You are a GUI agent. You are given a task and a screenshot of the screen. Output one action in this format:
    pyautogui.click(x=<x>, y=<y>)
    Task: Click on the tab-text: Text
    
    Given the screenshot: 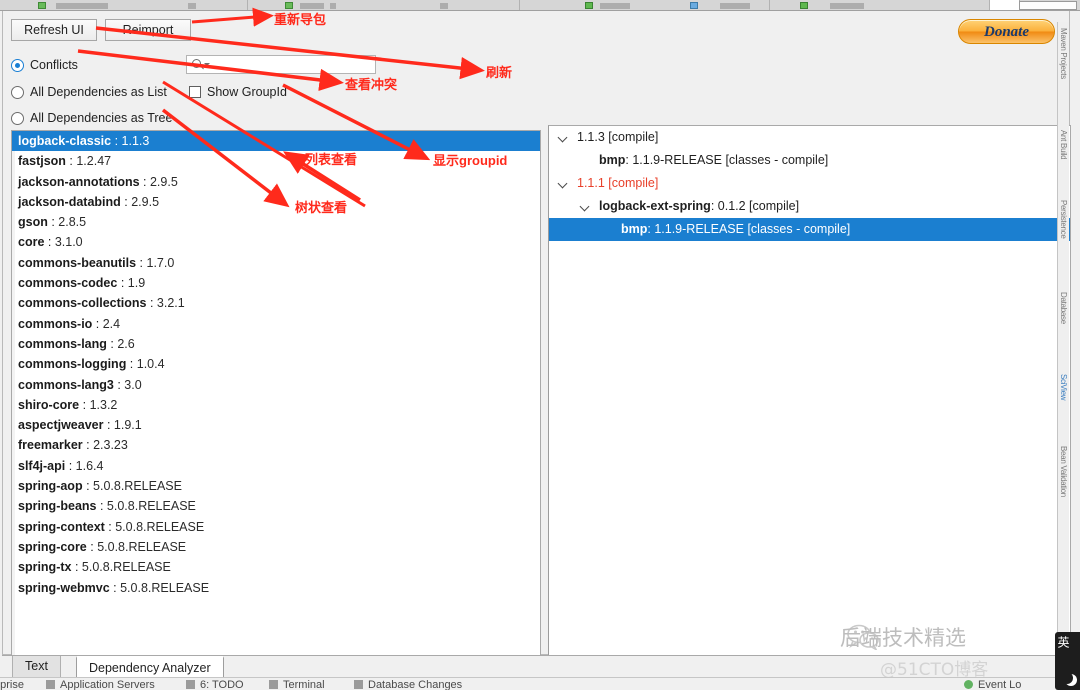 What is the action you would take?
    pyautogui.click(x=36, y=667)
    